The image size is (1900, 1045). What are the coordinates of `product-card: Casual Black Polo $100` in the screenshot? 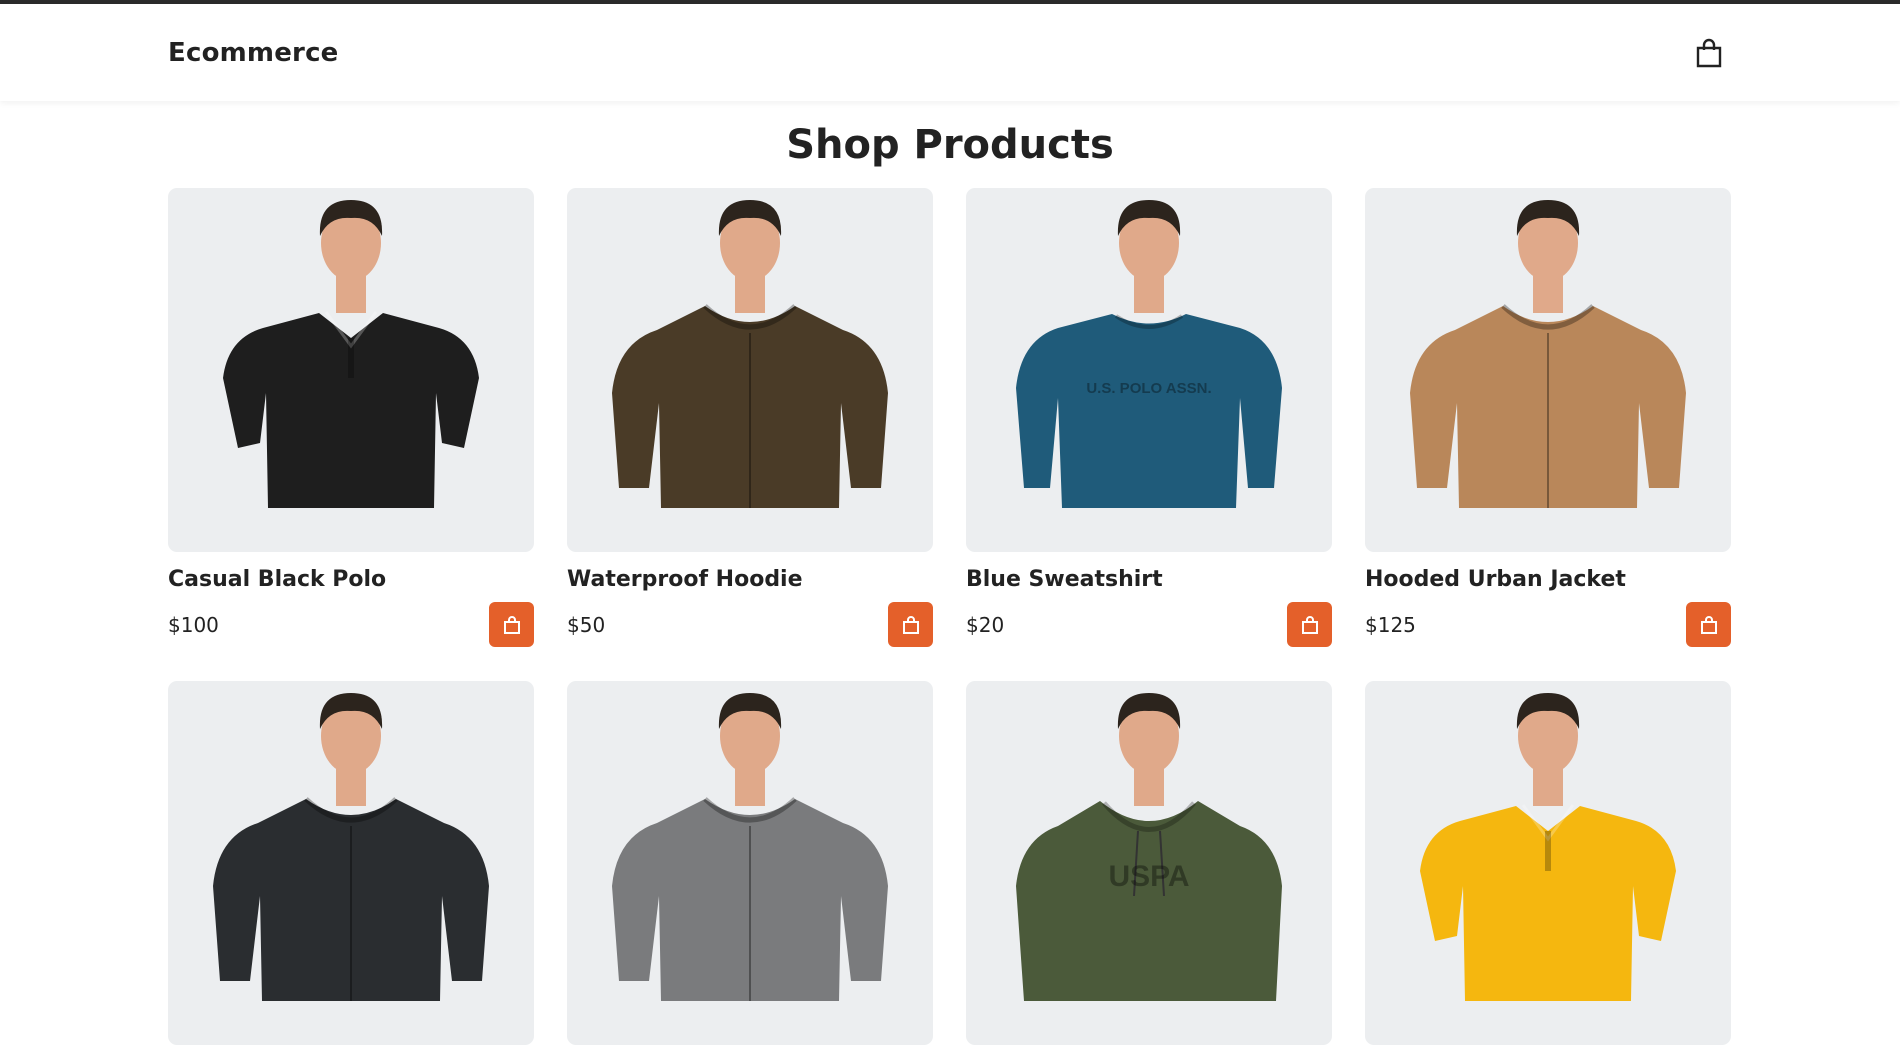 It's located at (351, 417).